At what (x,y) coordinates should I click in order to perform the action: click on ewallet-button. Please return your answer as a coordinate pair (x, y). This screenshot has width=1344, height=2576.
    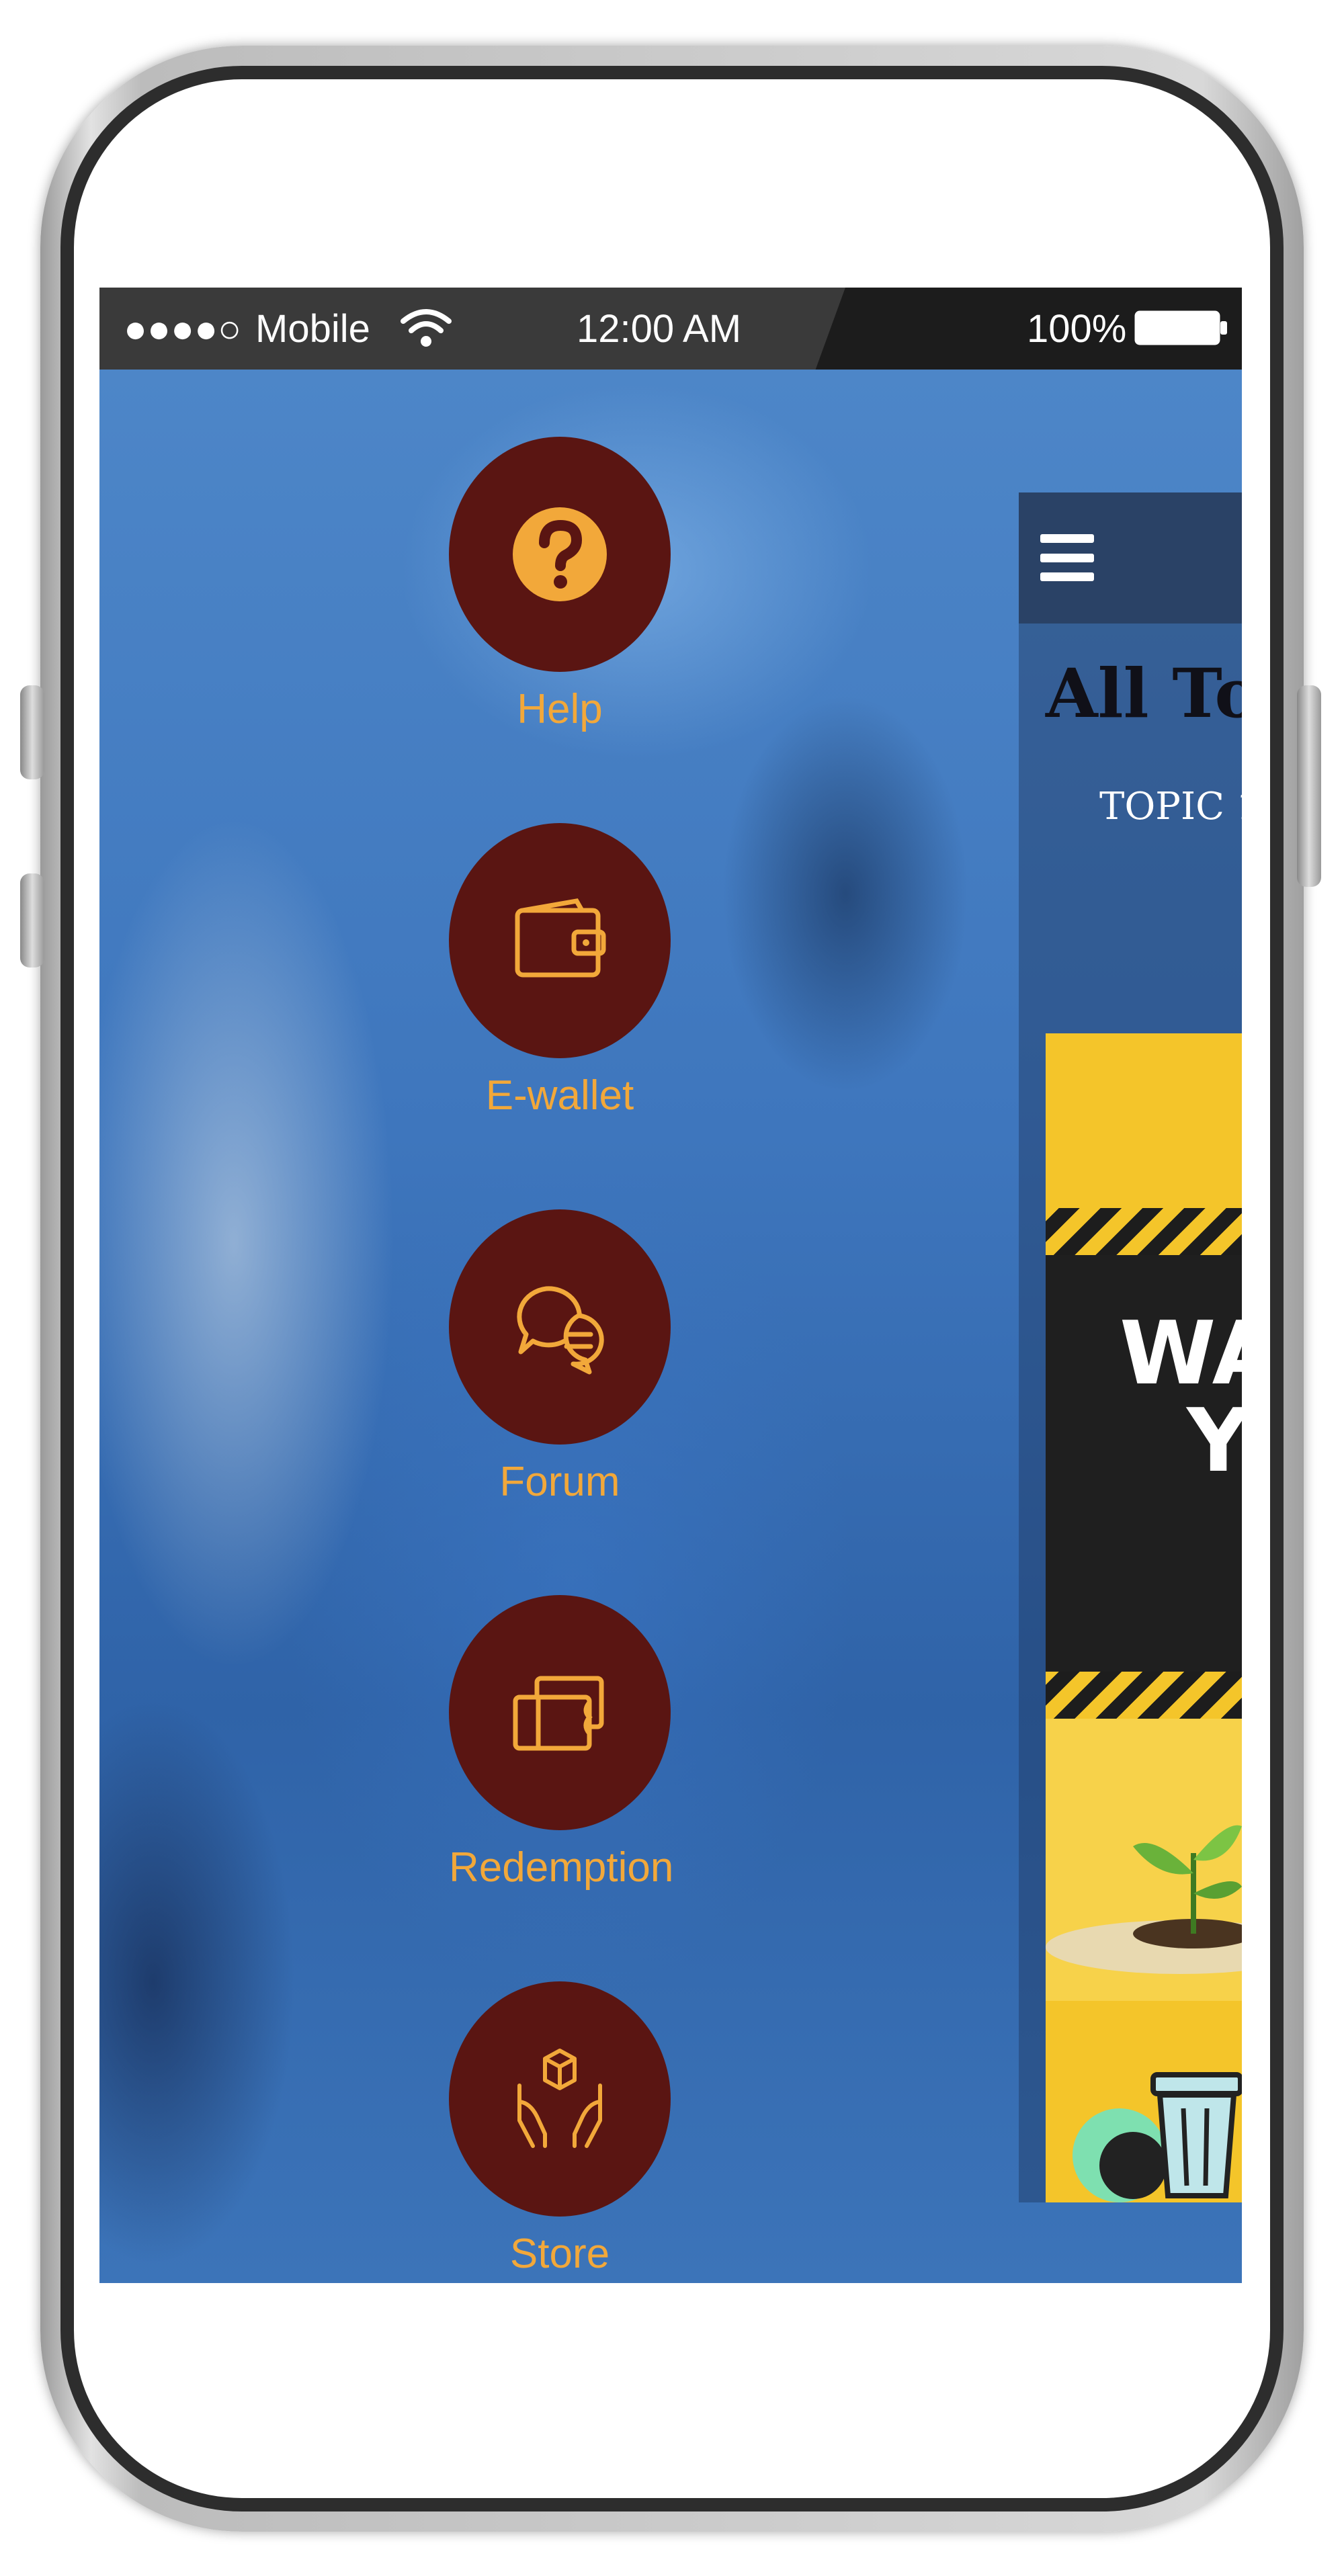
    Looking at the image, I should click on (560, 940).